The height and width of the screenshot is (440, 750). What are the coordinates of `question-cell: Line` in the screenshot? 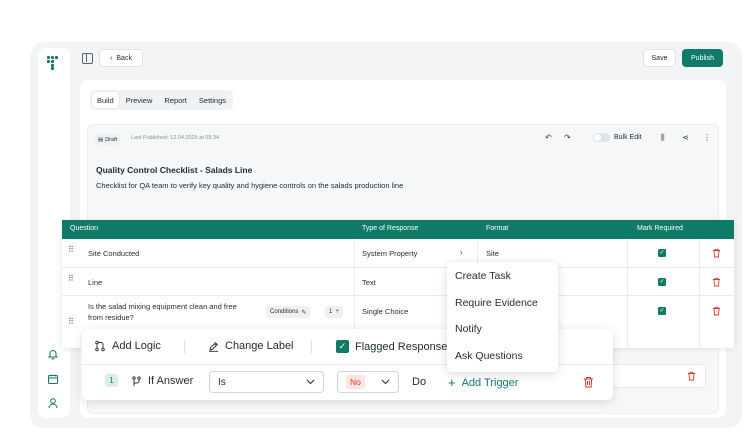 It's located at (95, 282).